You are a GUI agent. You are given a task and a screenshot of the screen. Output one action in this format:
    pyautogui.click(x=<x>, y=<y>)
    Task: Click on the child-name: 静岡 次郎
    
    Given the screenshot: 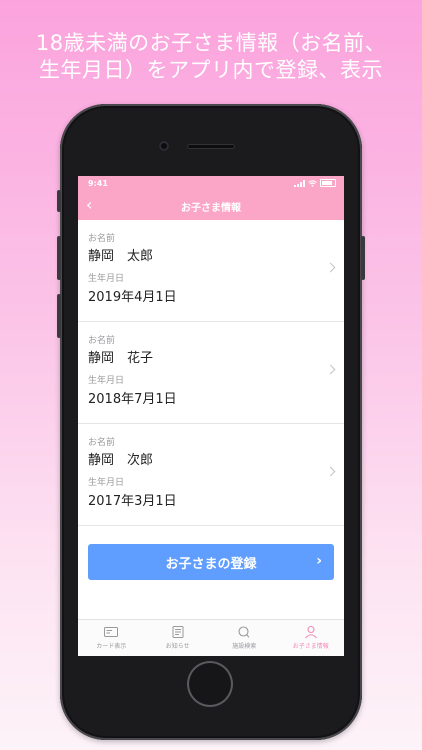 What is the action you would take?
    pyautogui.click(x=121, y=460)
    